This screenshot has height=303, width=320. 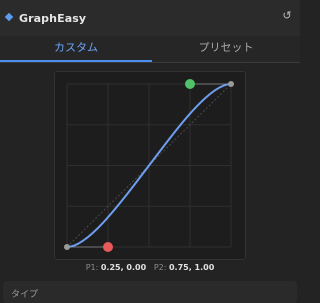 I want to click on control-point-readout: P1: 0.25, 0.00 P2: 0.75, 1.00, so click(x=150, y=270).